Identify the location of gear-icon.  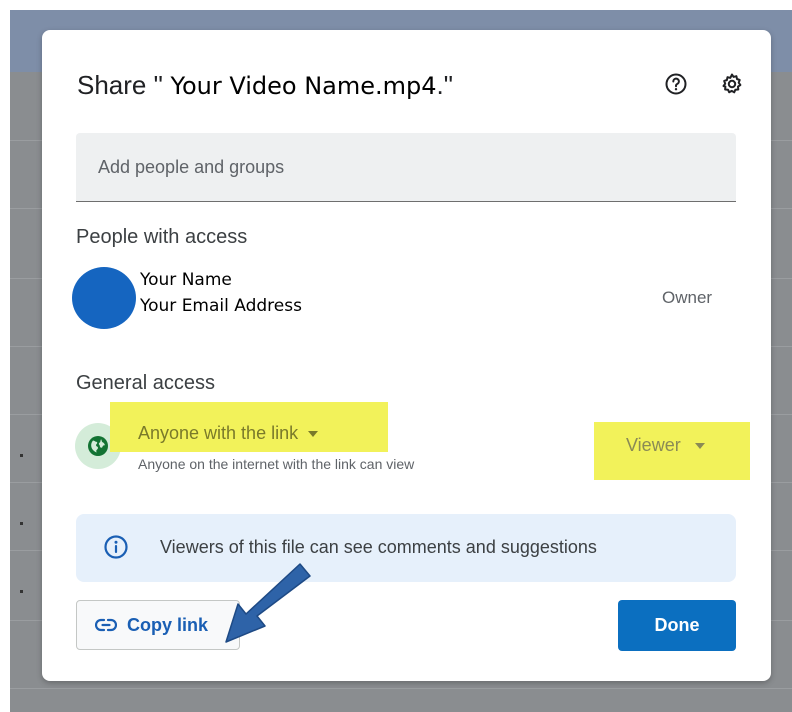
(732, 84).